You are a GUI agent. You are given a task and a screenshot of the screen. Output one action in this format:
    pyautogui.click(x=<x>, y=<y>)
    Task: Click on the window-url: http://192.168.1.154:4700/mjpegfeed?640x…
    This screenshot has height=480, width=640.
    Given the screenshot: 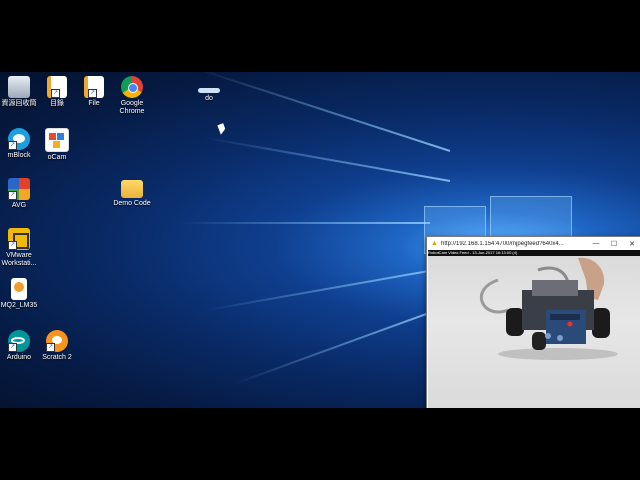 What is the action you would take?
    pyautogui.click(x=502, y=243)
    